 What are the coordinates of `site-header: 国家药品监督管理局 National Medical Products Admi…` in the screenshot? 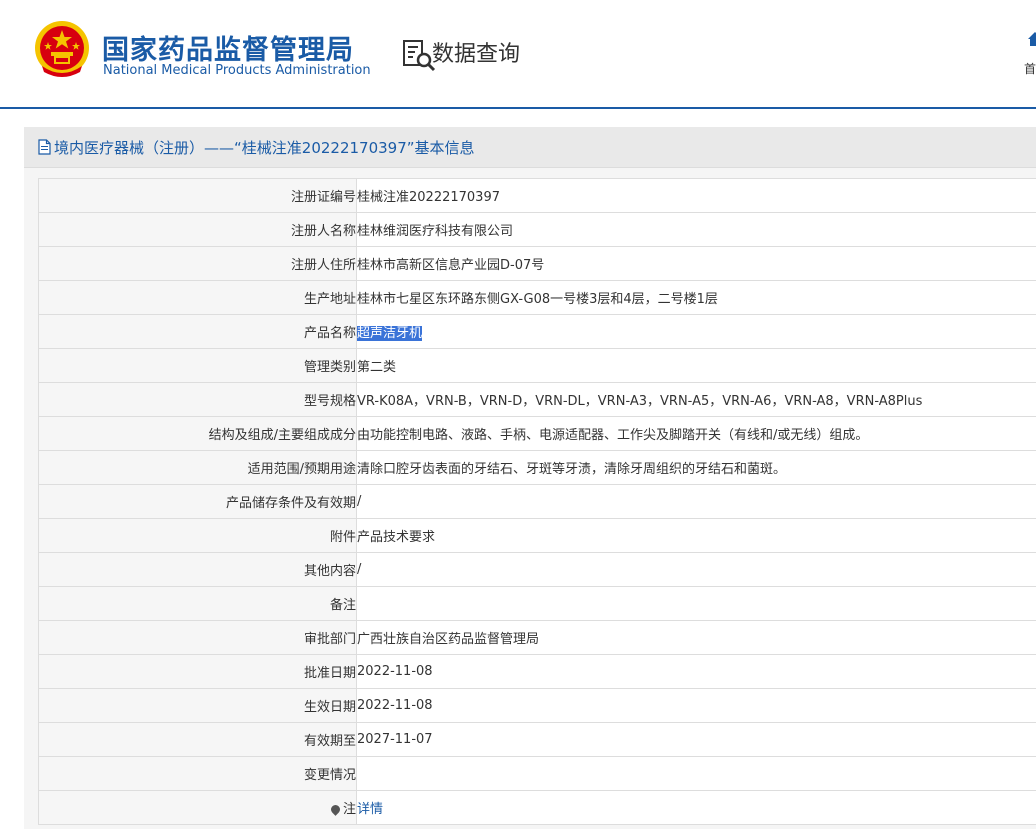 It's located at (518, 54).